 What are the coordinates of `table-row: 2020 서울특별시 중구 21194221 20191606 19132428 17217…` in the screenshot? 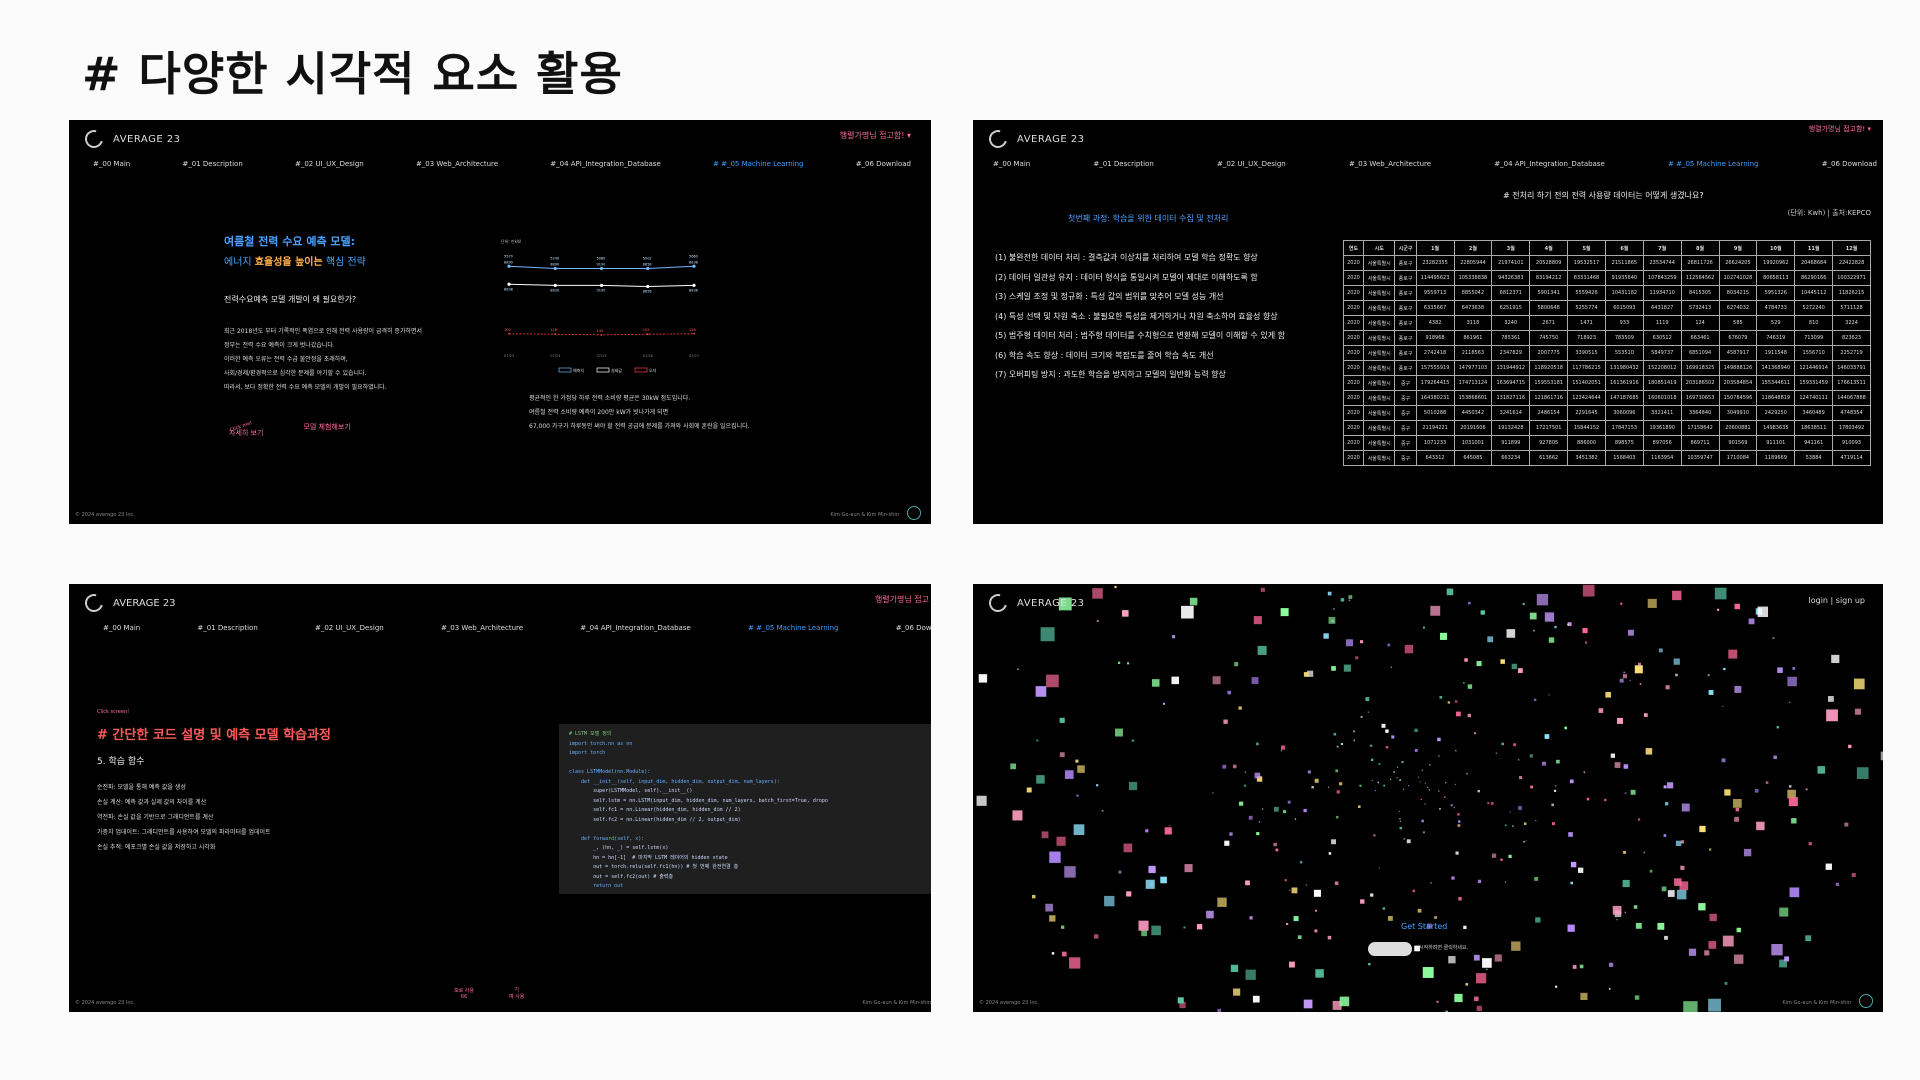 It's located at (1607, 428).